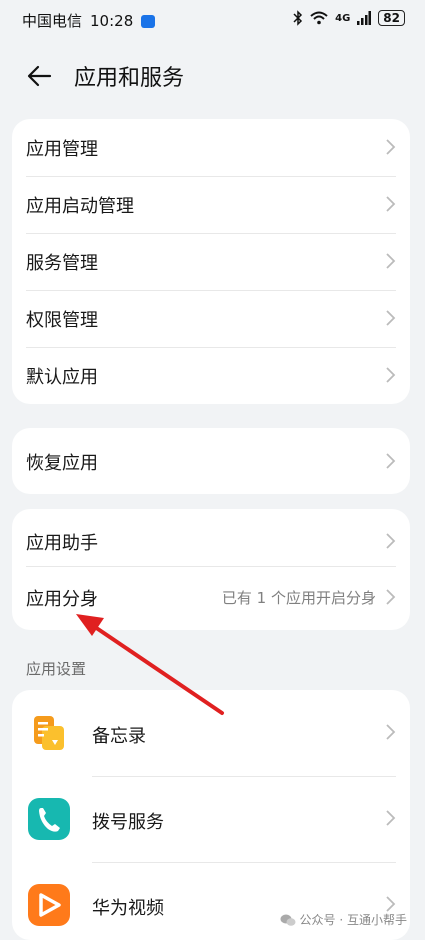 The width and height of the screenshot is (425, 940). Describe the element at coordinates (62, 149) in the screenshot. I see `menu-item-label: 应用管理` at that location.